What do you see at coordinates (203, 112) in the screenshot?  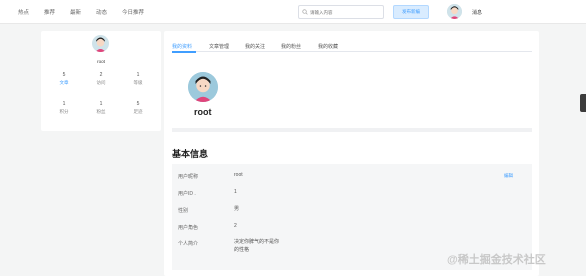 I see `profile-name: root` at bounding box center [203, 112].